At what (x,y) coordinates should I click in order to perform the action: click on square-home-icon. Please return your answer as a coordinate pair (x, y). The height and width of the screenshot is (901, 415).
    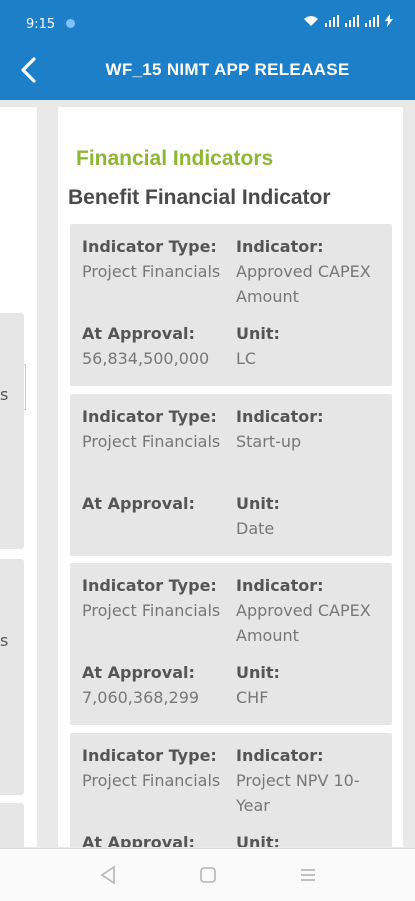
    Looking at the image, I should click on (208, 875).